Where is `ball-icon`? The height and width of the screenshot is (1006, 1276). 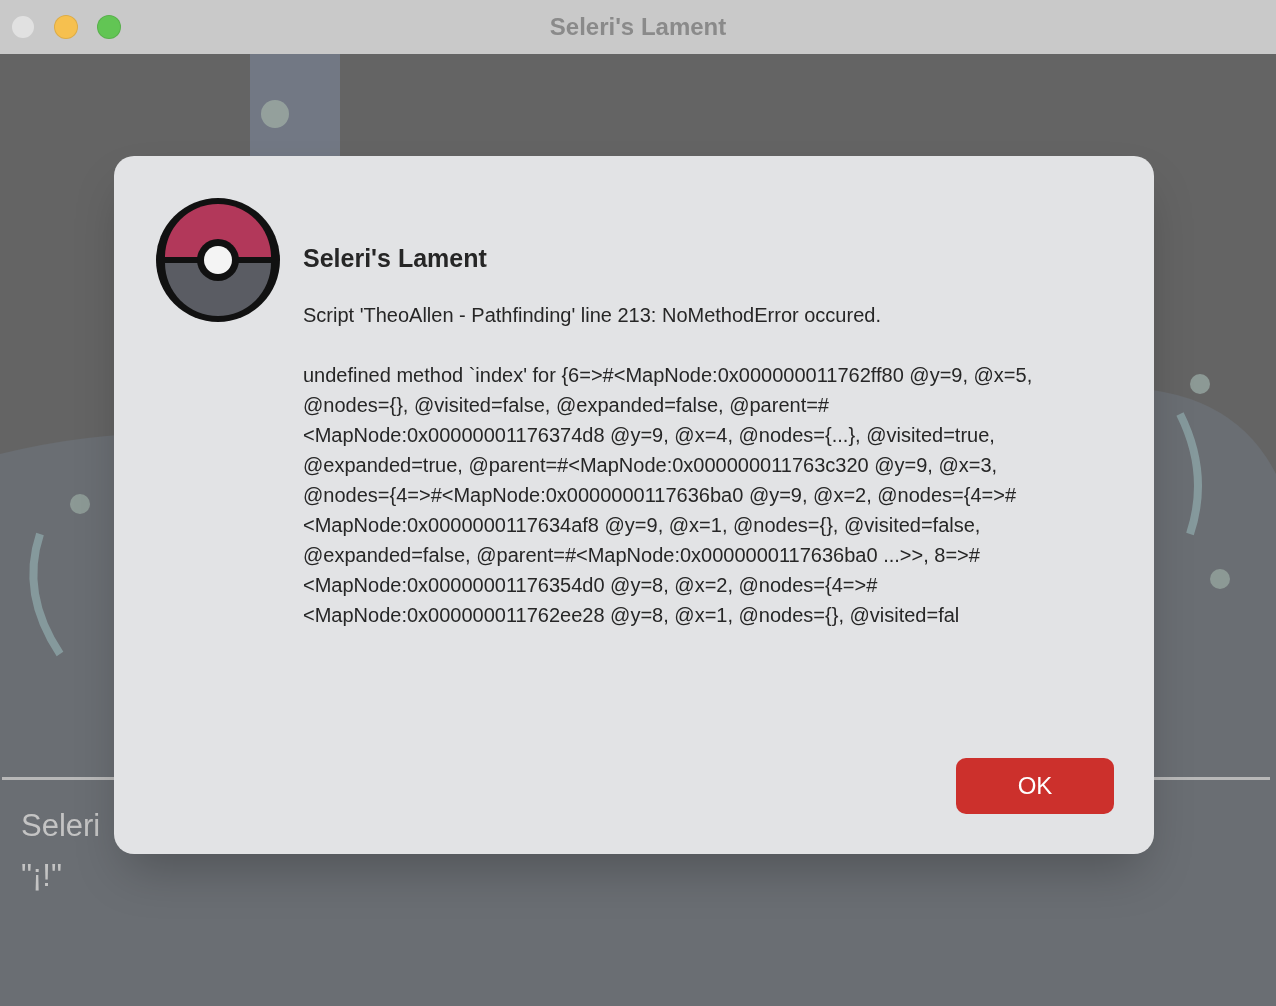 ball-icon is located at coordinates (218, 260).